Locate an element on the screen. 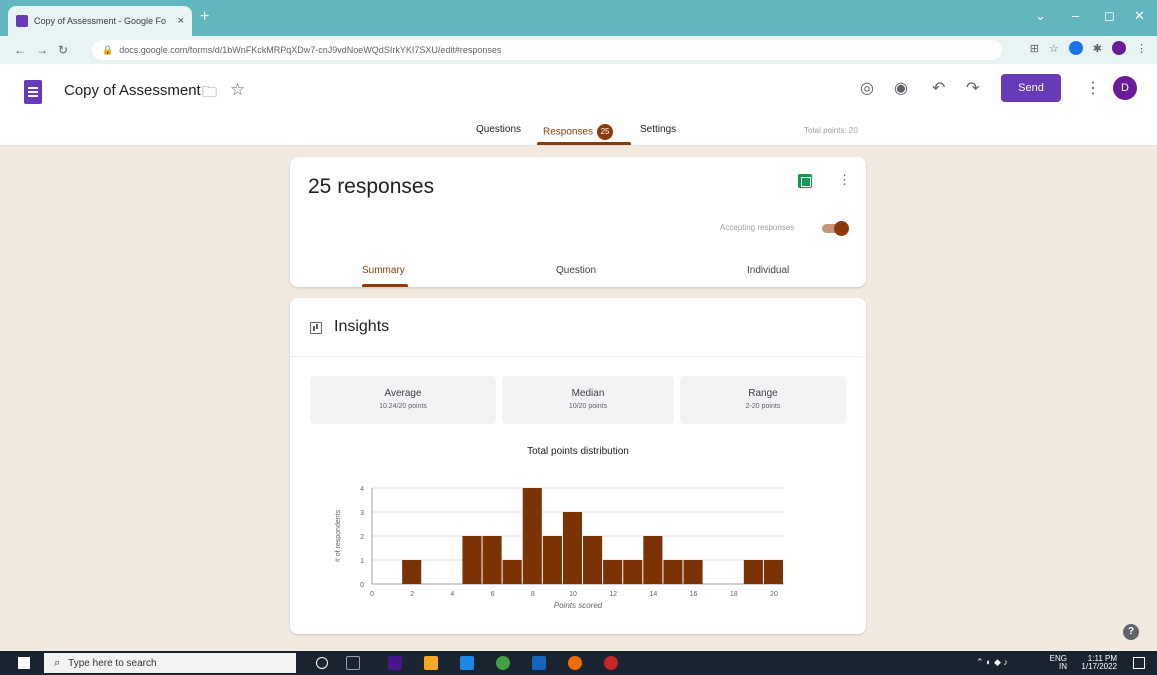  x-tick-label: 4 is located at coordinates (452, 594).